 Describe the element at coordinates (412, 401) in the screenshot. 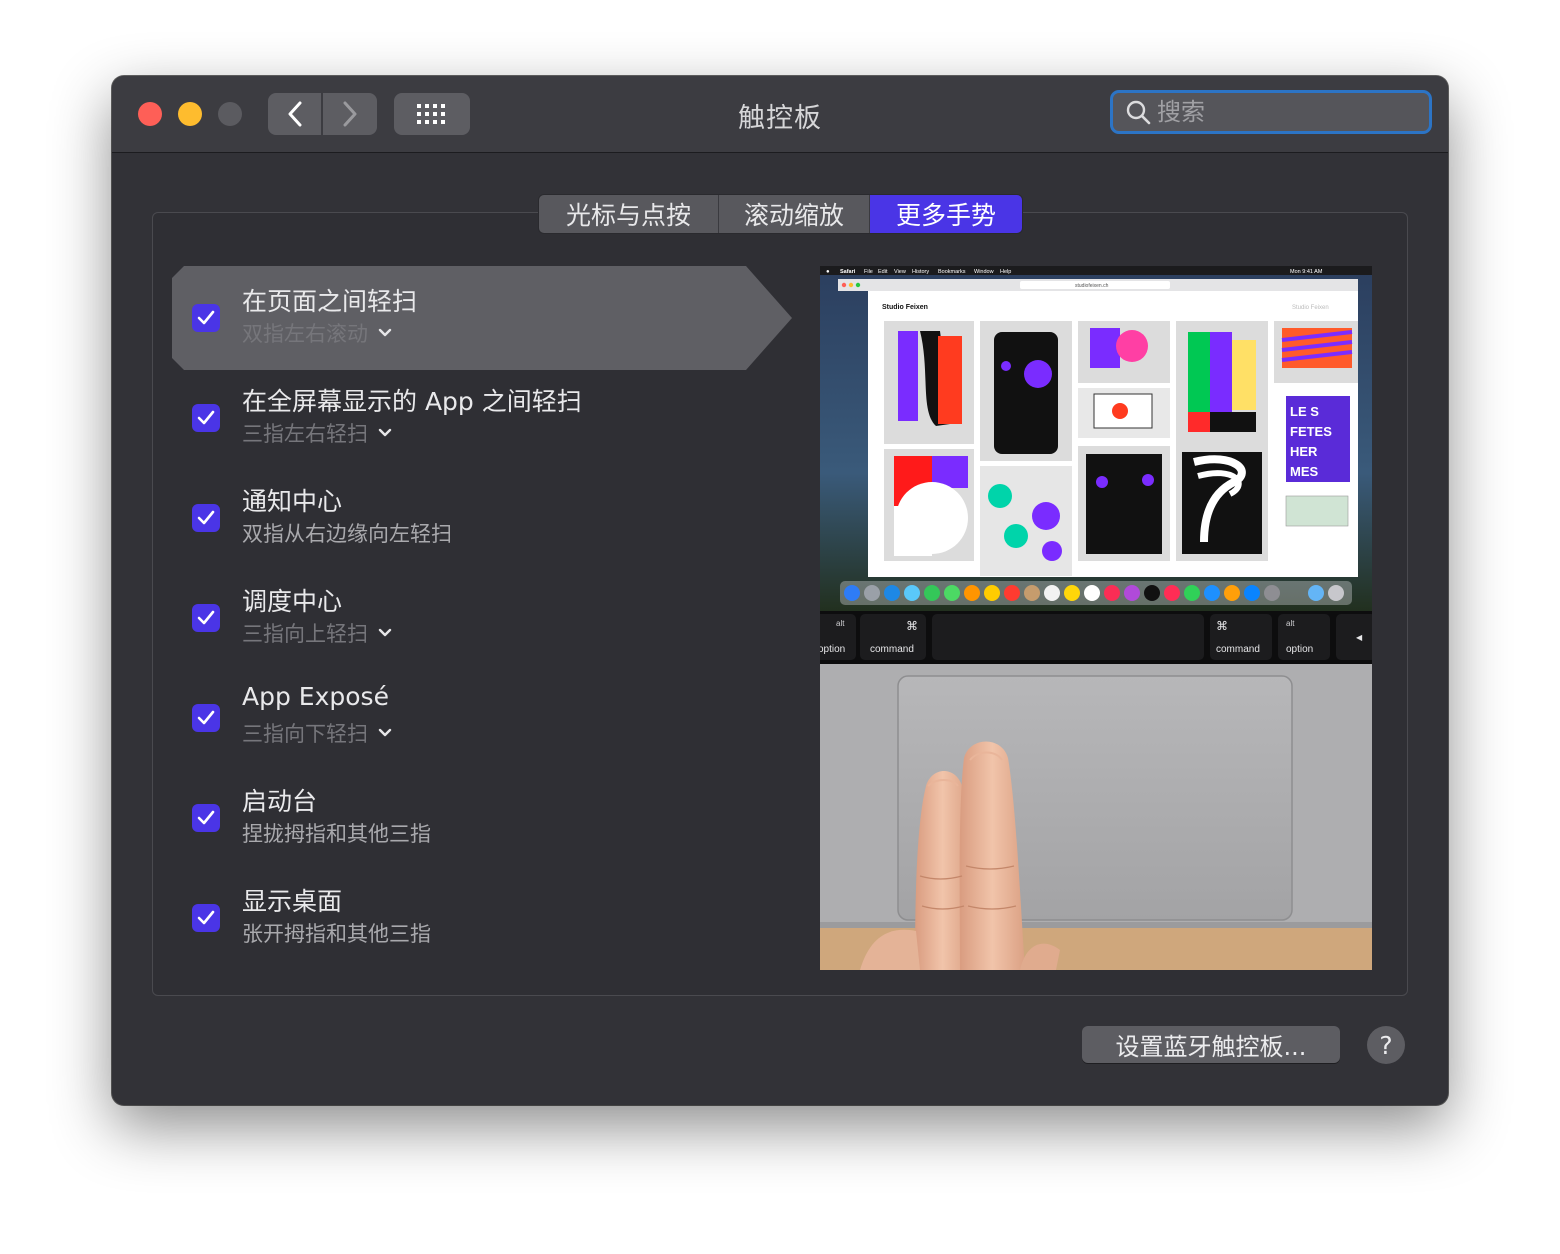

I see `gesture-title: 在全屏幕显示的 App 之间轻扫` at that location.